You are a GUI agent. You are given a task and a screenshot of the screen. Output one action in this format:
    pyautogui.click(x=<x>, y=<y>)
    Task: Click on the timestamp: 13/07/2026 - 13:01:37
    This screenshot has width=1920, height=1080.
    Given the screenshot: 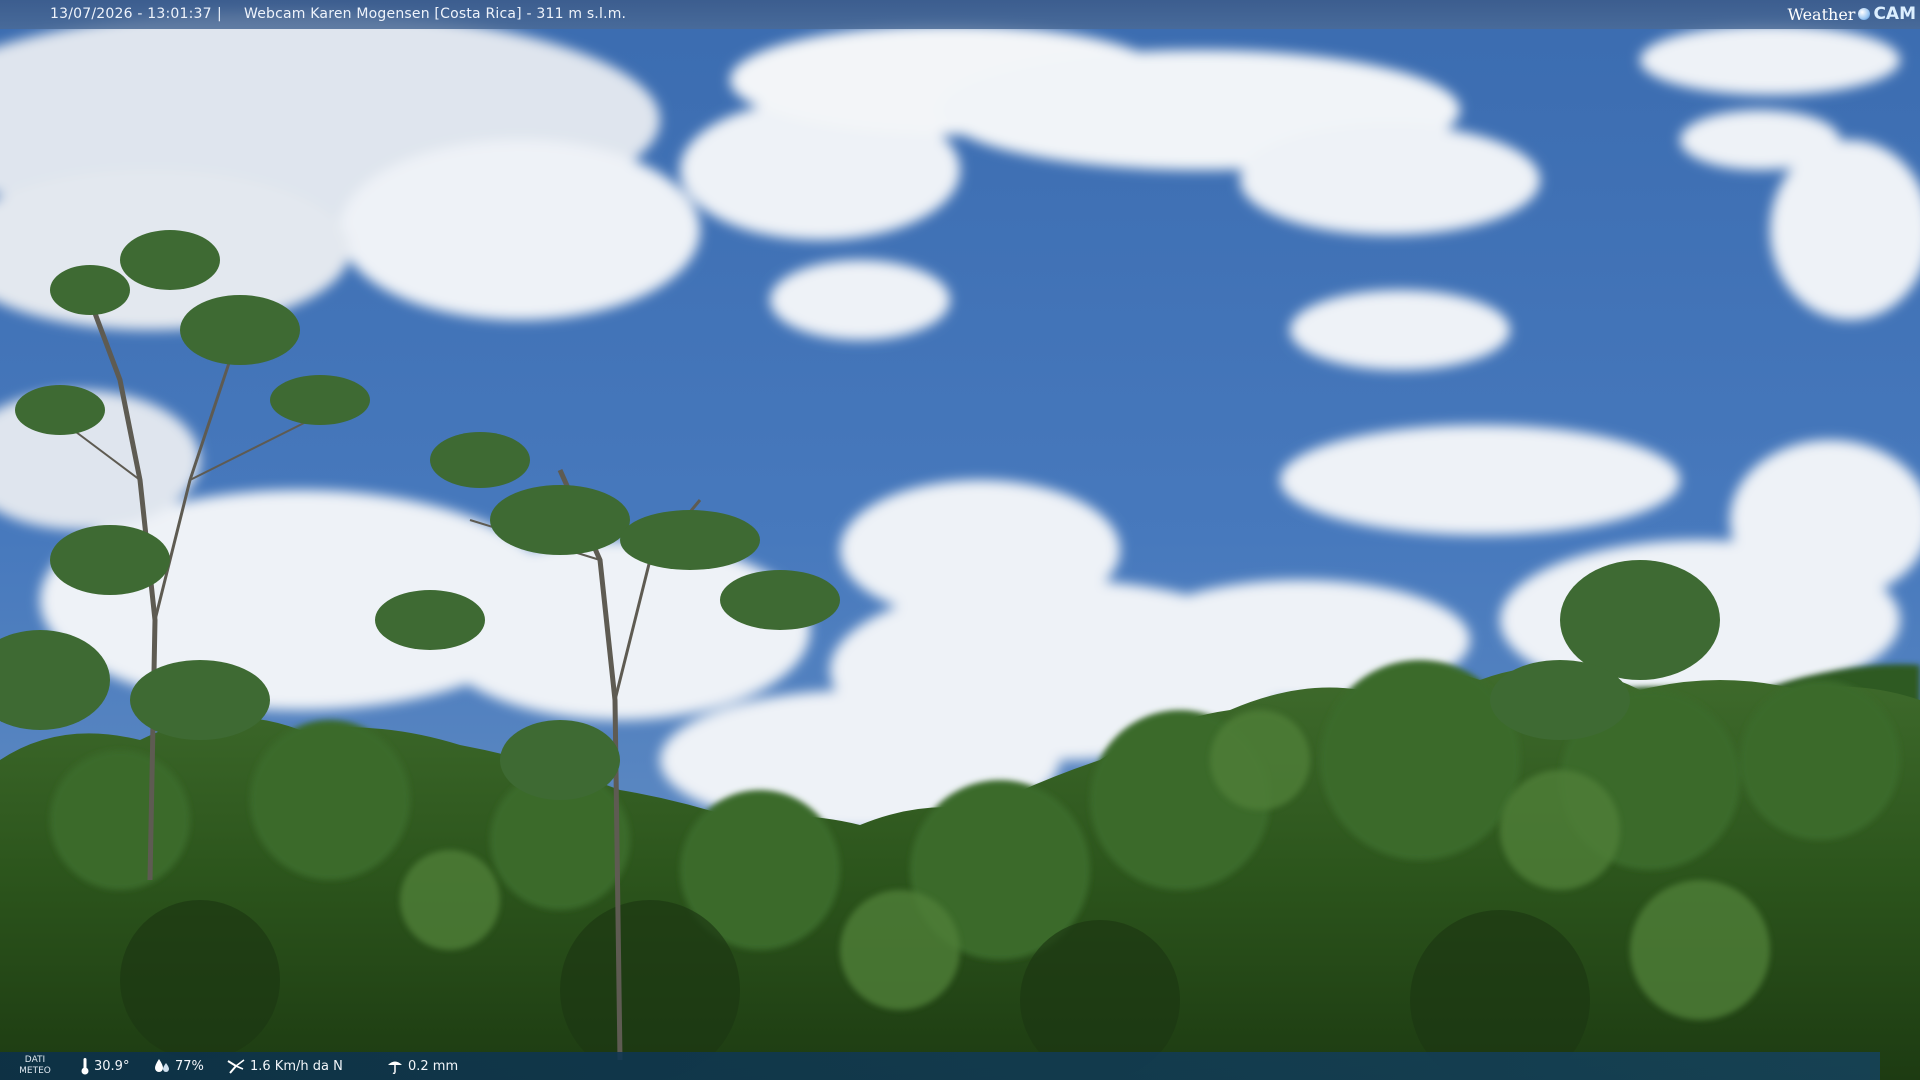 What is the action you would take?
    pyautogui.click(x=131, y=14)
    